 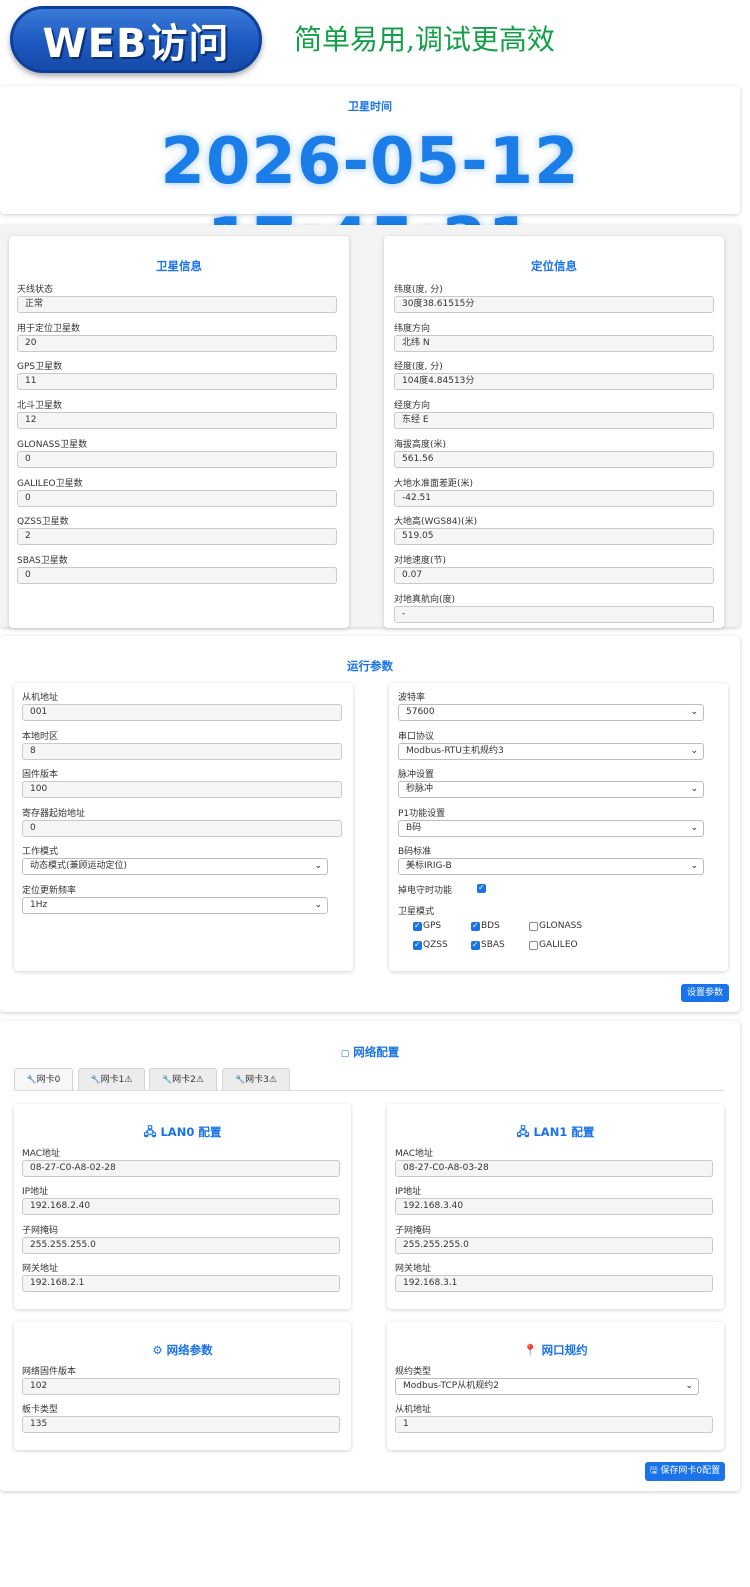 What do you see at coordinates (35, 1192) in the screenshot?
I see `lan0-field-label: IP地址` at bounding box center [35, 1192].